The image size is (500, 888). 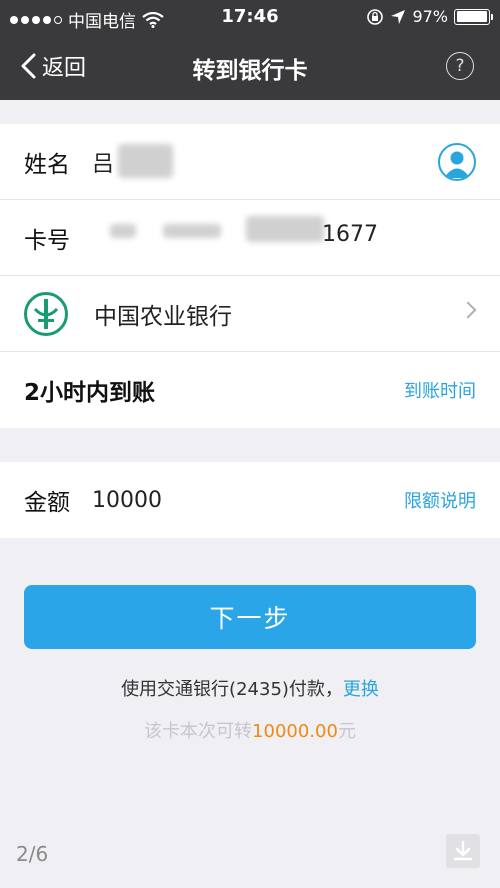 What do you see at coordinates (232, 689) in the screenshot?
I see `payment-source-text: 使用交通银行(2435)付款，` at bounding box center [232, 689].